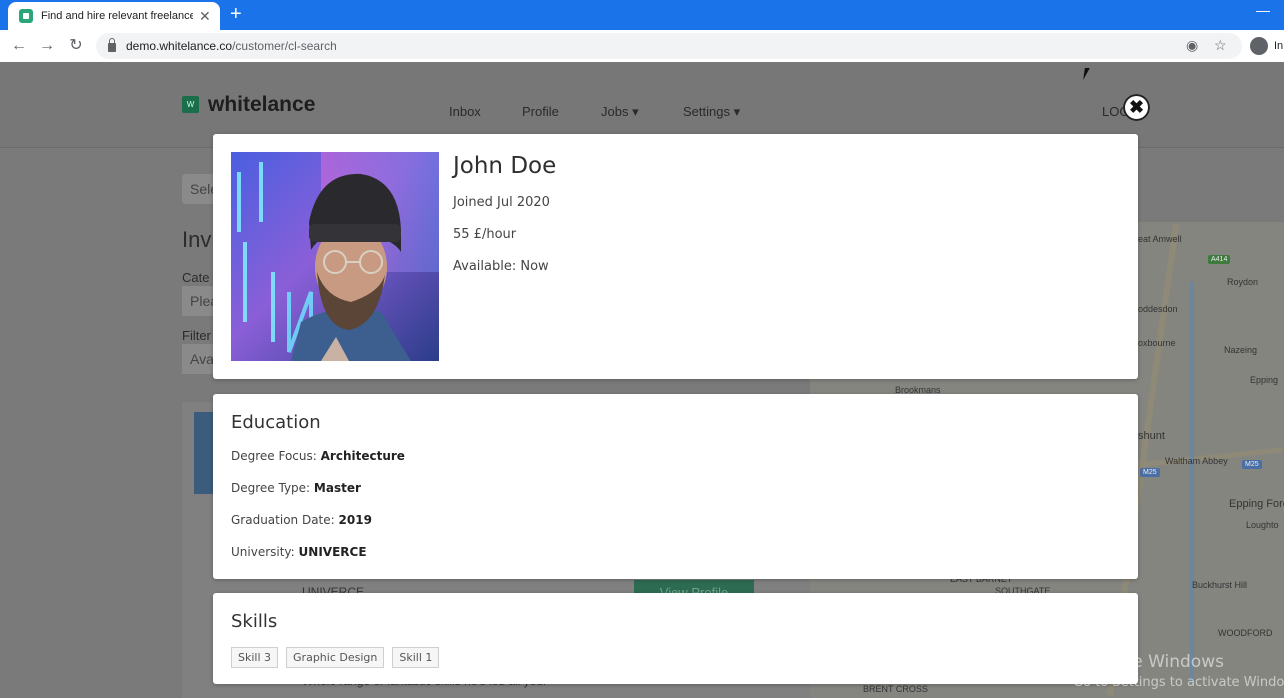  What do you see at coordinates (485, 234) in the screenshot?
I see `hourly-rate: 55 £/hour` at bounding box center [485, 234].